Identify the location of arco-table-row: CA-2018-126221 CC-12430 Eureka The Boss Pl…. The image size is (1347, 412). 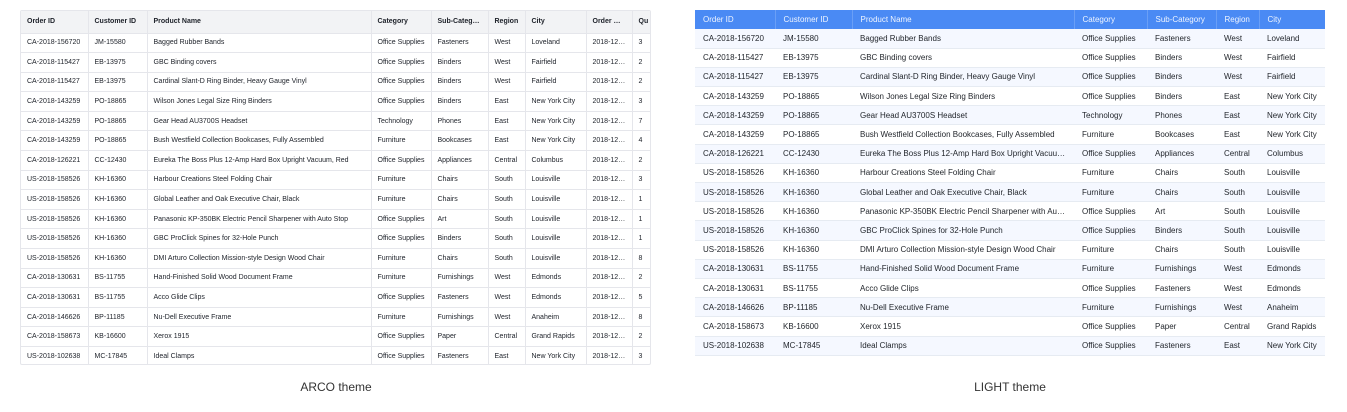
(335, 160).